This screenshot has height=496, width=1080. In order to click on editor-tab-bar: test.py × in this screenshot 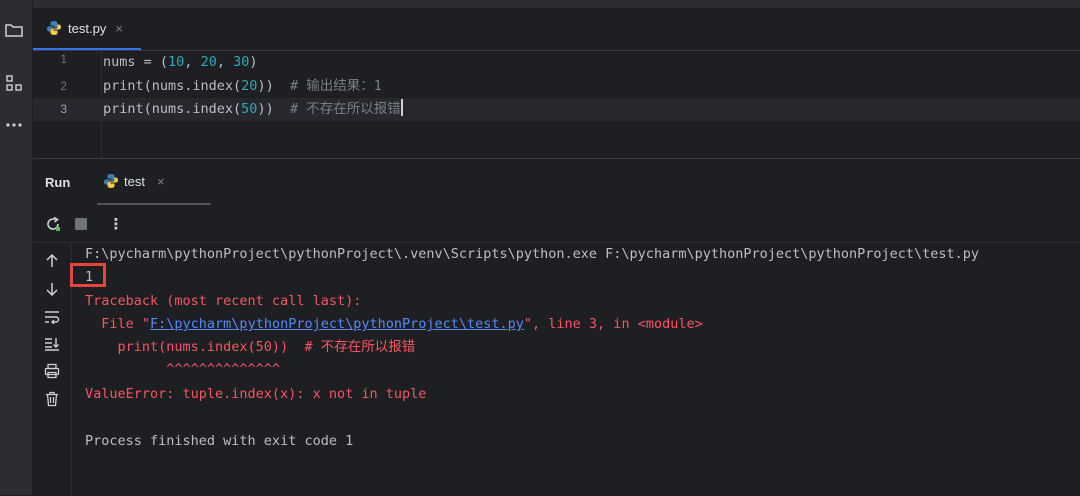, I will do `click(556, 25)`.